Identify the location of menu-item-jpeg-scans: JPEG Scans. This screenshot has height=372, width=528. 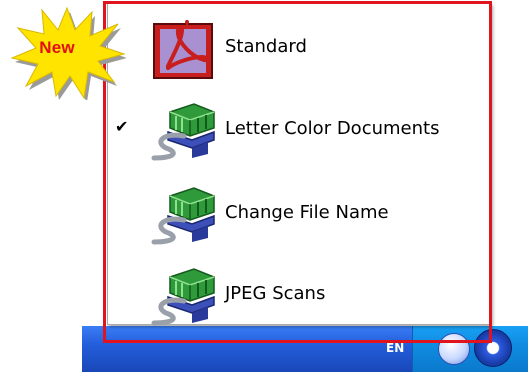
(299, 295).